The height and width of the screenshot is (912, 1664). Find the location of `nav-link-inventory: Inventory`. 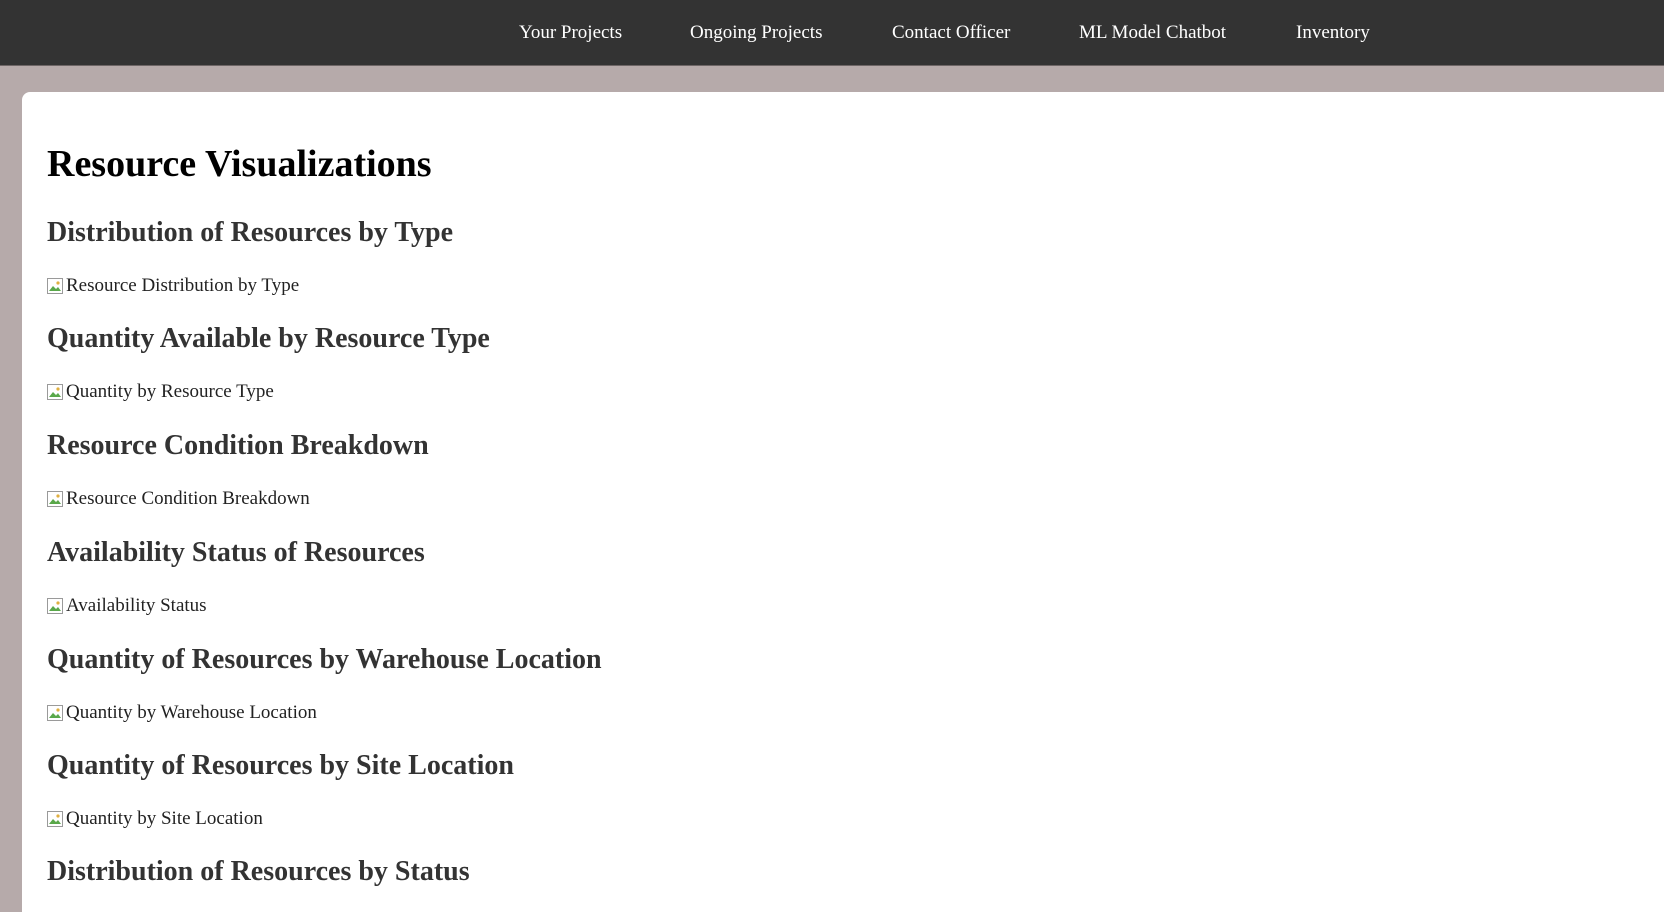

nav-link-inventory: Inventory is located at coordinates (1333, 33).